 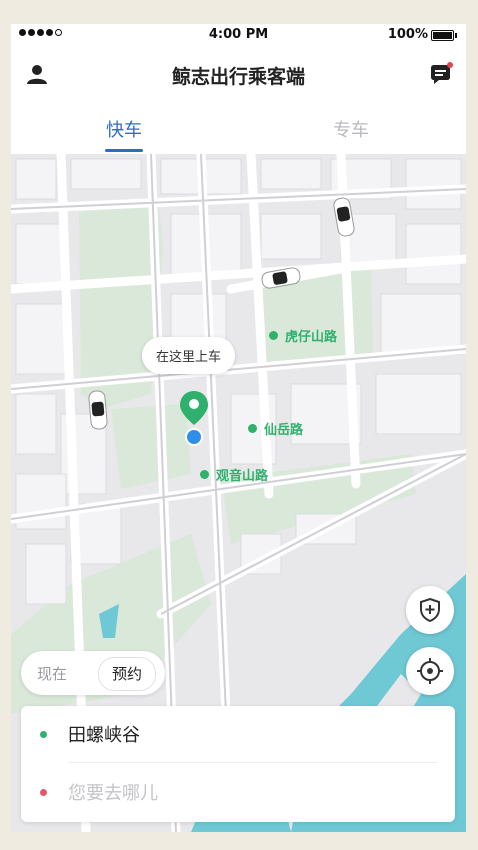 What do you see at coordinates (104, 735) in the screenshot?
I see `pickup-address: 田螺峡谷` at bounding box center [104, 735].